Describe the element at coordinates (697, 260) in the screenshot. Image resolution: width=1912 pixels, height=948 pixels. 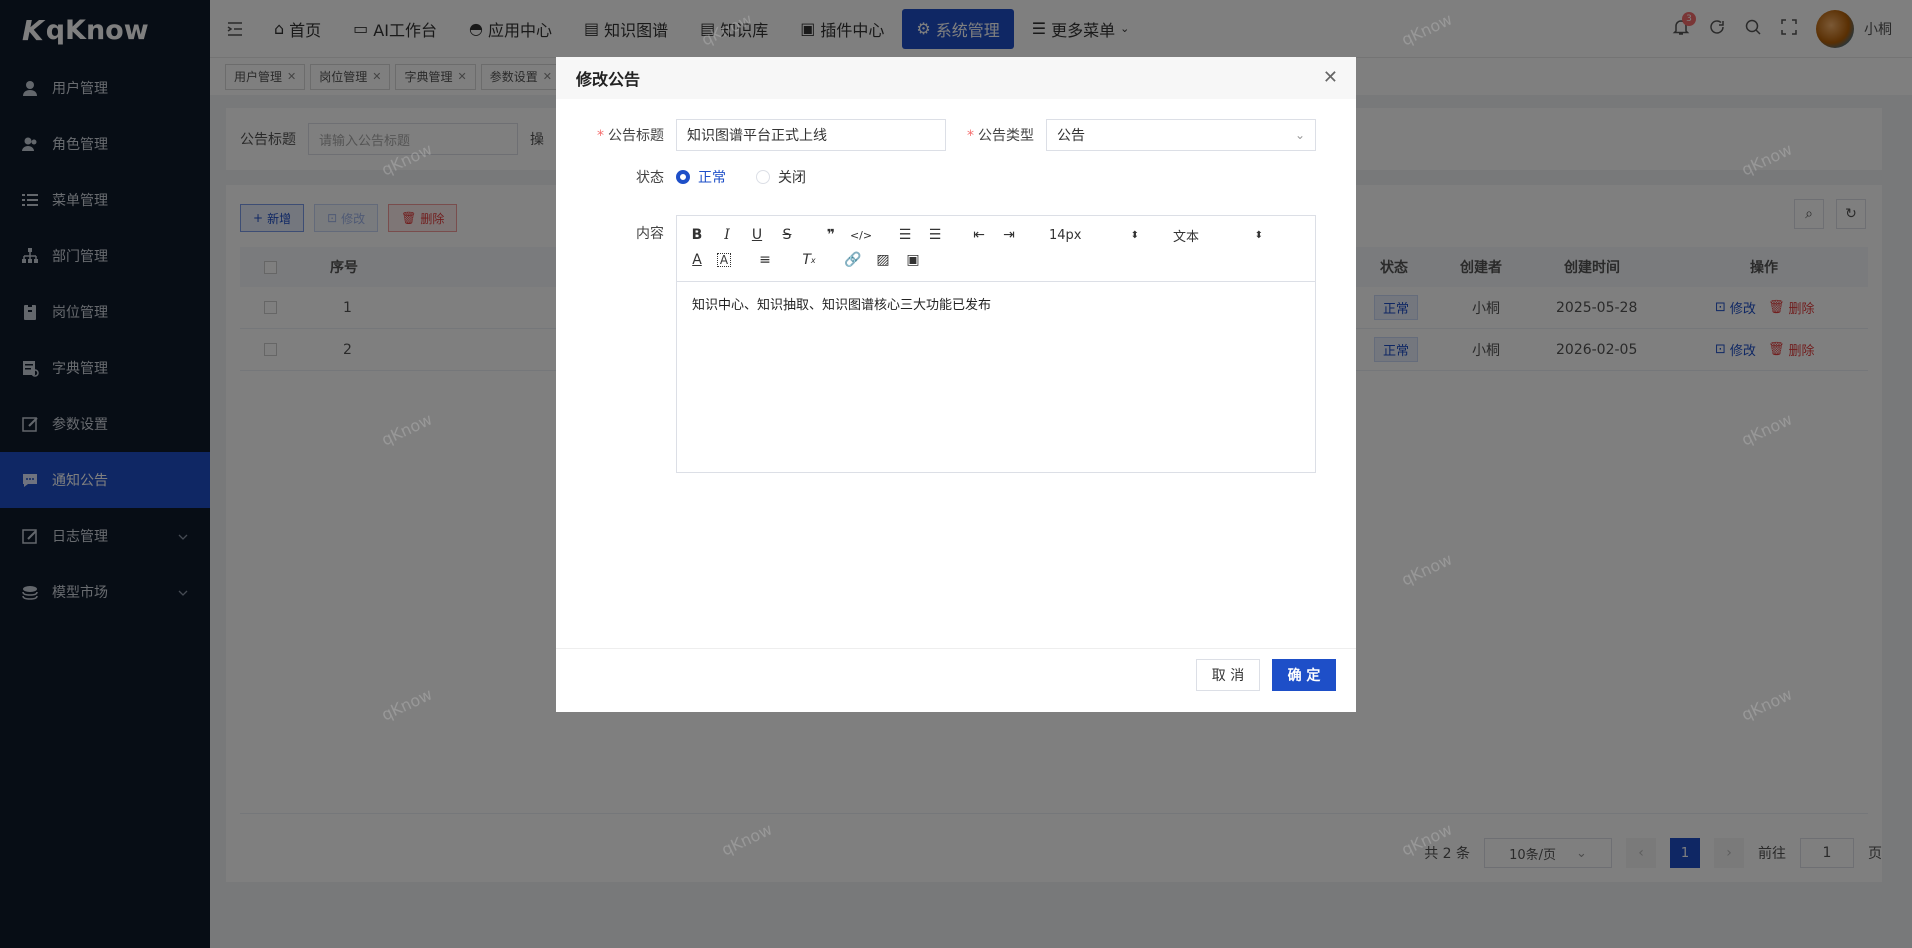
I see `text-color-icon: A` at that location.